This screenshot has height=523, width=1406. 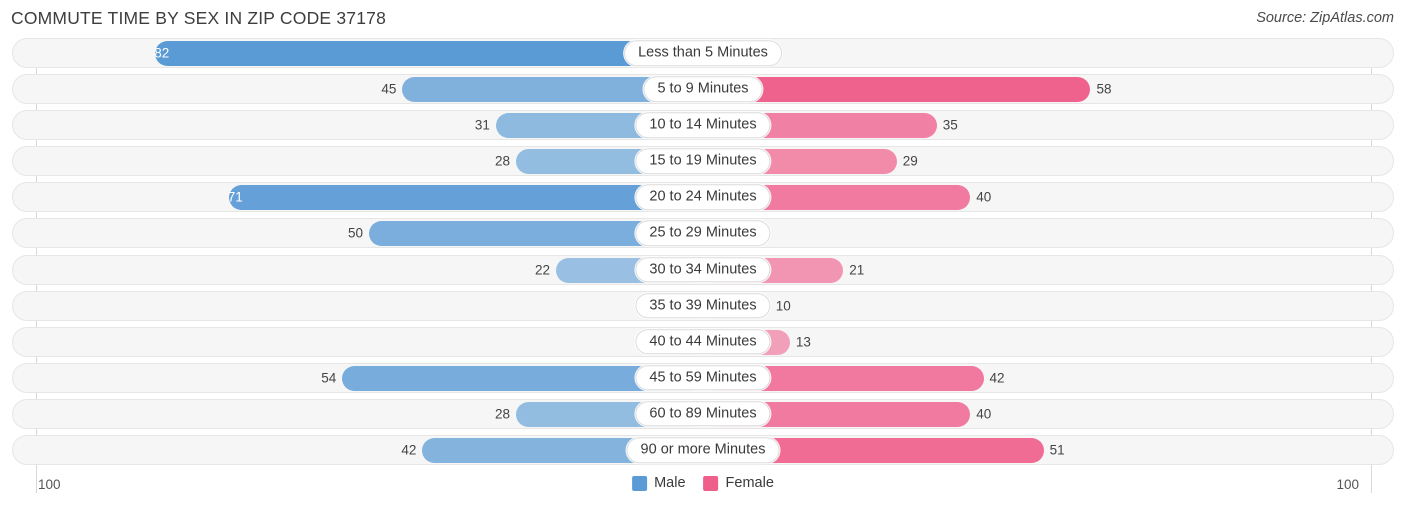 What do you see at coordinates (857, 269) in the screenshot?
I see `value-label-female: 21` at bounding box center [857, 269].